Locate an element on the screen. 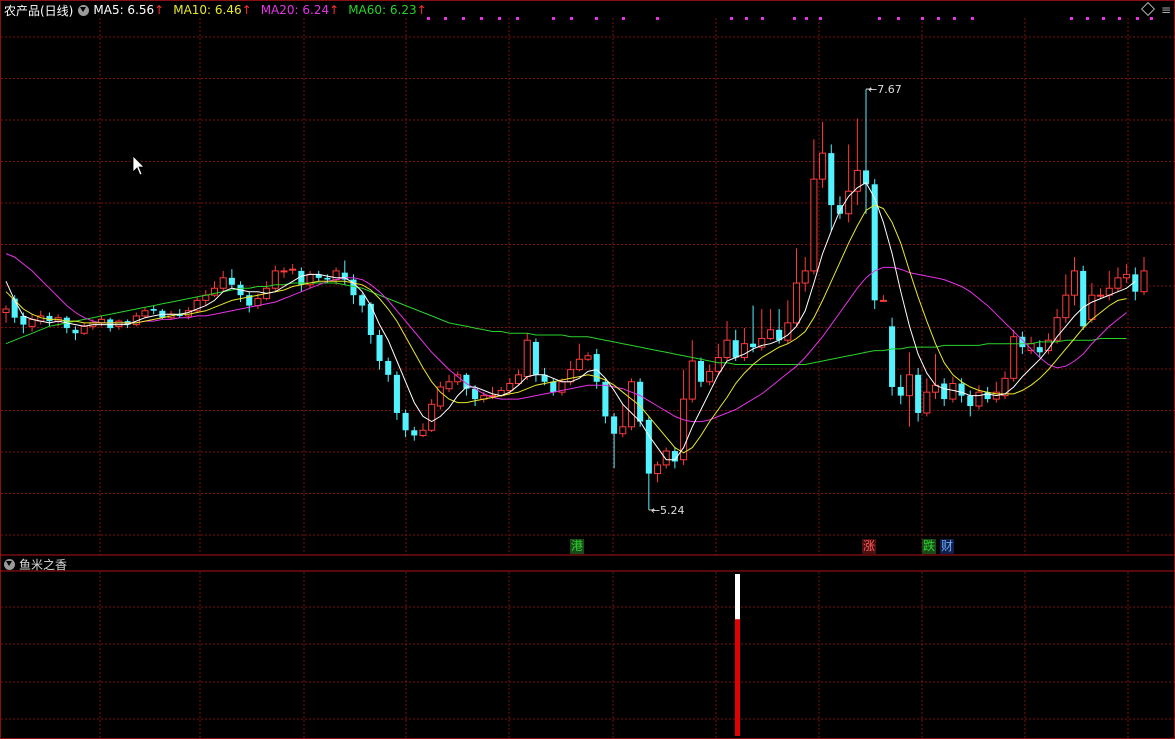 This screenshot has height=739, width=1175. sub-panel-title: 鱼米之香 is located at coordinates (43, 564).